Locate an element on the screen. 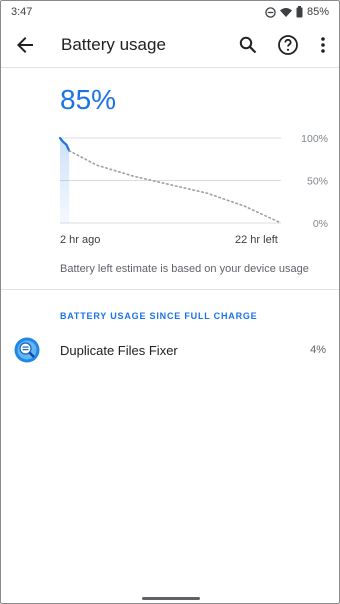 This screenshot has width=340, height=604. y-tick-label: 0% is located at coordinates (320, 224).